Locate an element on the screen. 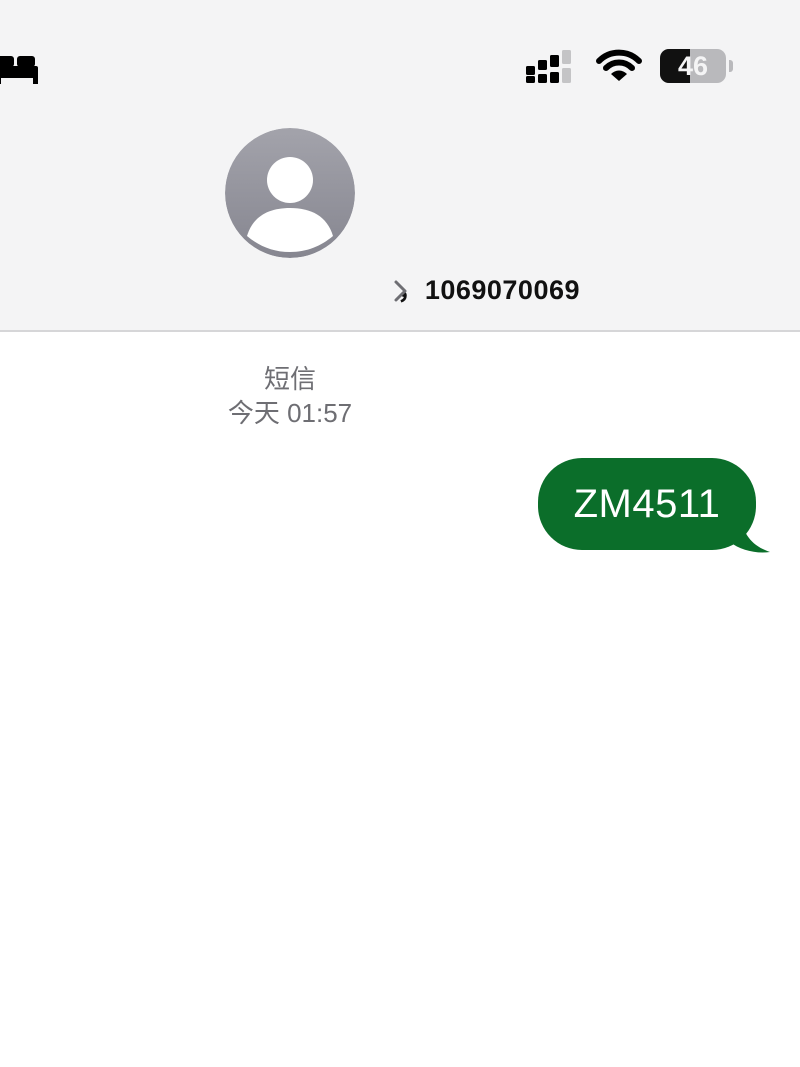 Image resolution: width=800 pixels, height=1067 pixels. cellular-signal-icon is located at coordinates (548, 66).